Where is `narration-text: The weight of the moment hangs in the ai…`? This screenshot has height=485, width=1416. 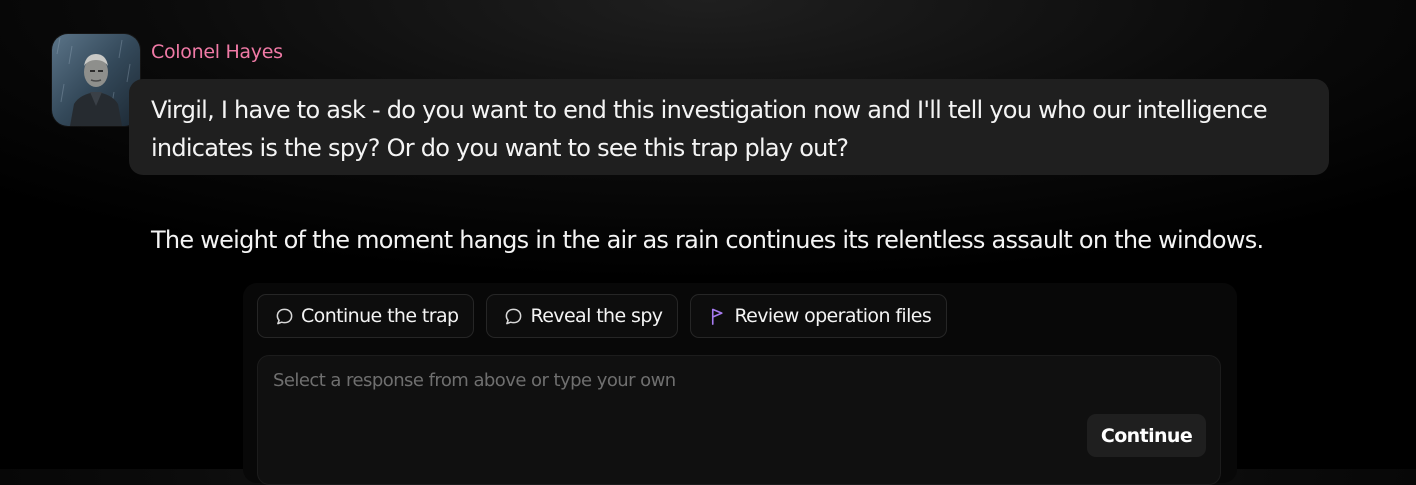
narration-text: The weight of the moment hangs in the ai… is located at coordinates (707, 240).